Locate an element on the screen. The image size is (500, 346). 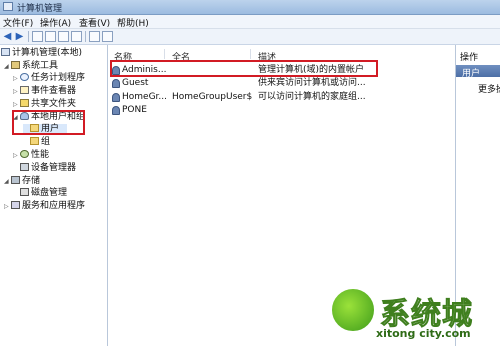
computer-management-icon is located at coordinates (8, 6).